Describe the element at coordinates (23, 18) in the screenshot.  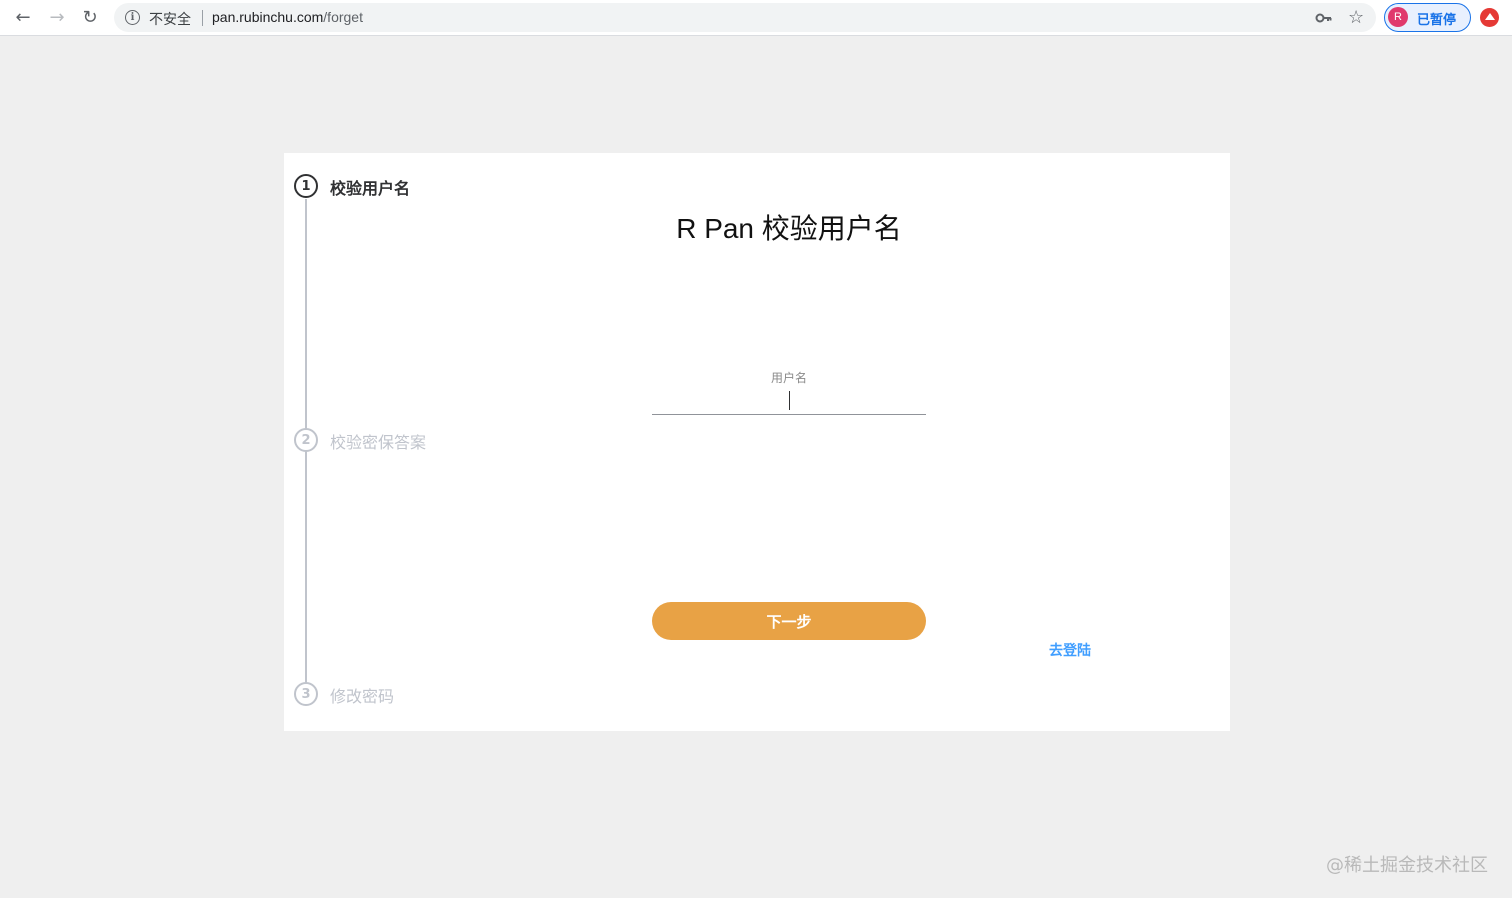
I see `back-arrow-icon: ←` at that location.